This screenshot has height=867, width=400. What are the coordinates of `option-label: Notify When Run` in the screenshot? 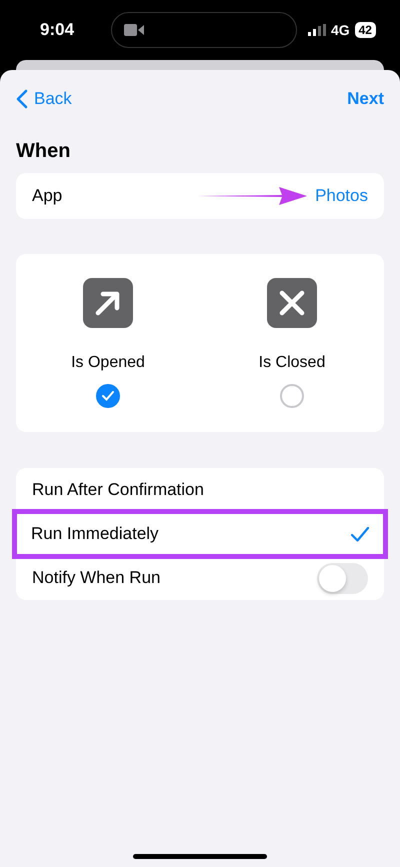 It's located at (96, 578).